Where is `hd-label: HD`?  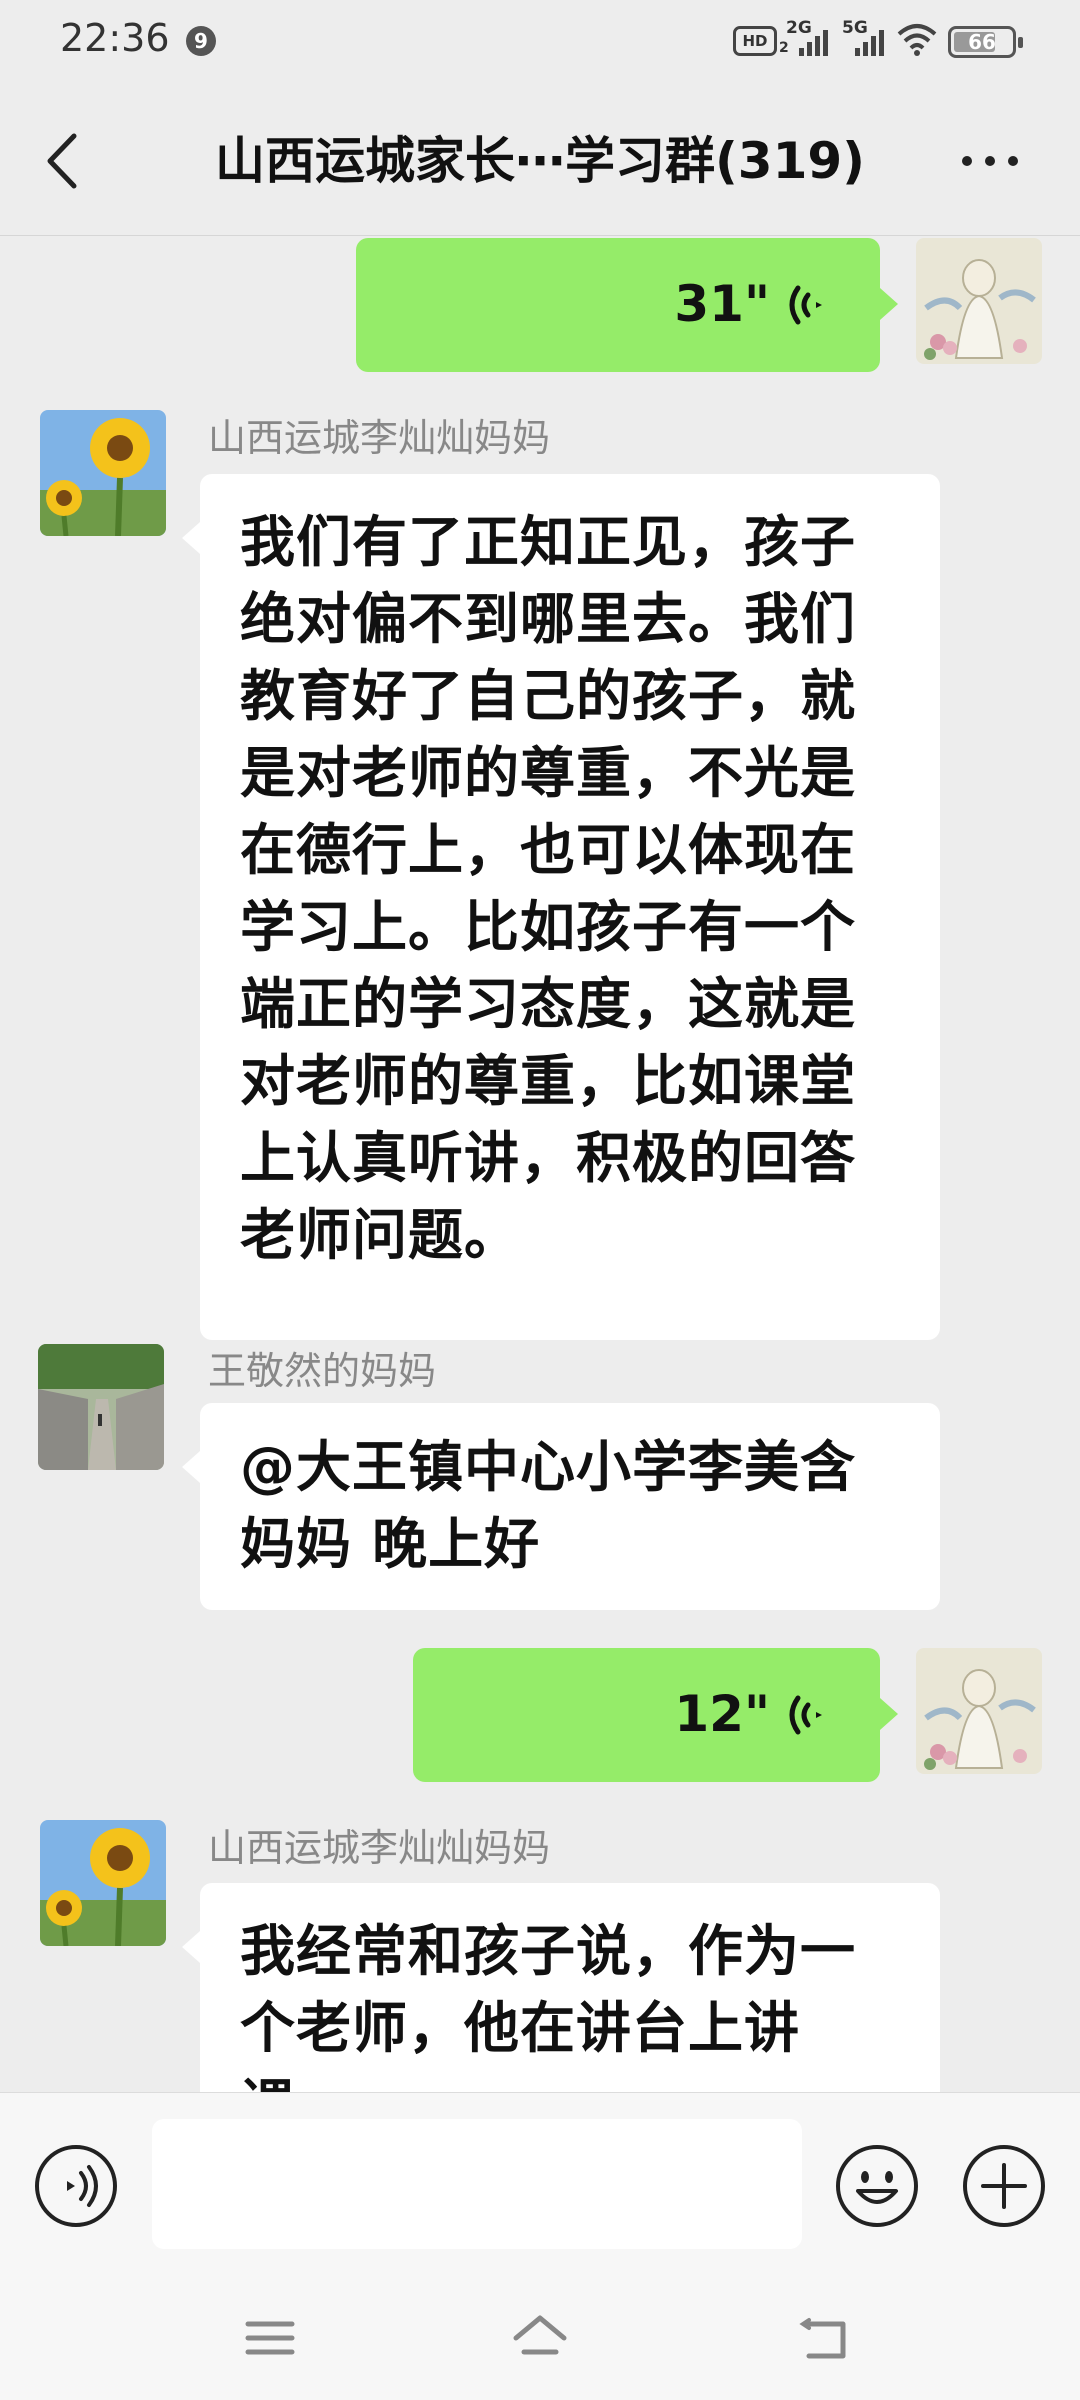
hd-label: HD is located at coordinates (755, 41).